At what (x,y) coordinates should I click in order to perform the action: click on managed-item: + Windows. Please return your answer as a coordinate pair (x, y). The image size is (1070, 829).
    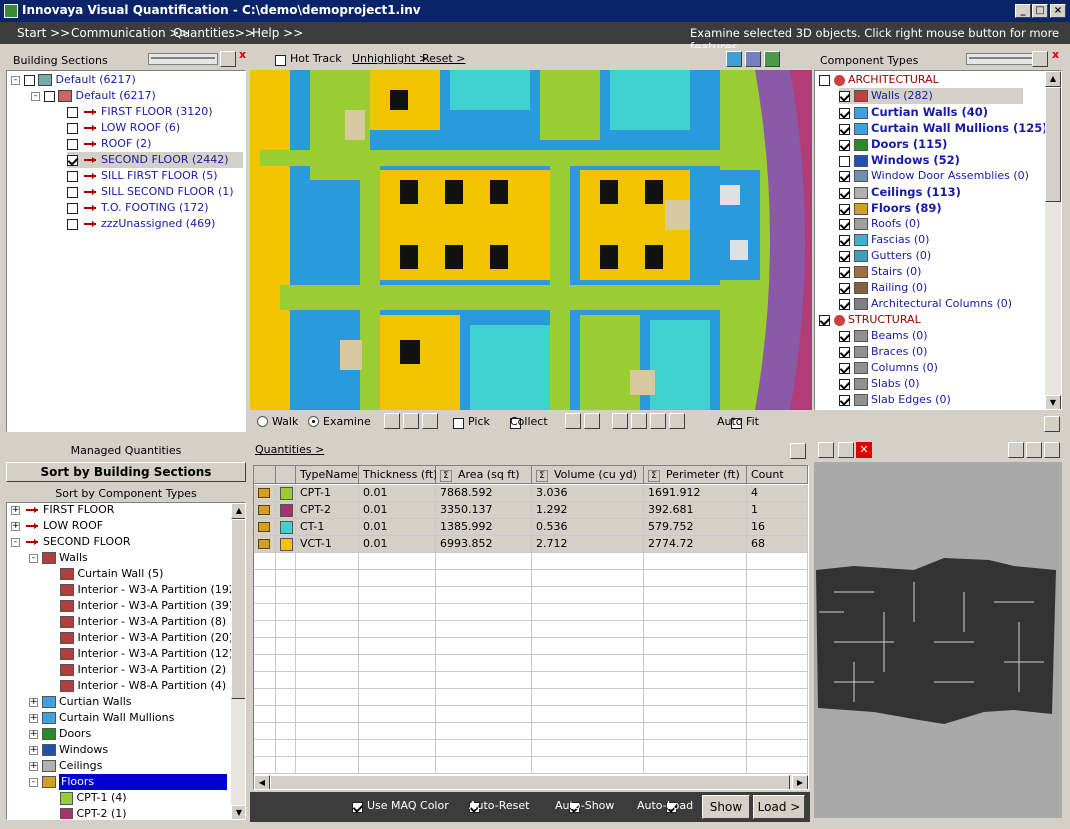
    Looking at the image, I should click on (68, 750).